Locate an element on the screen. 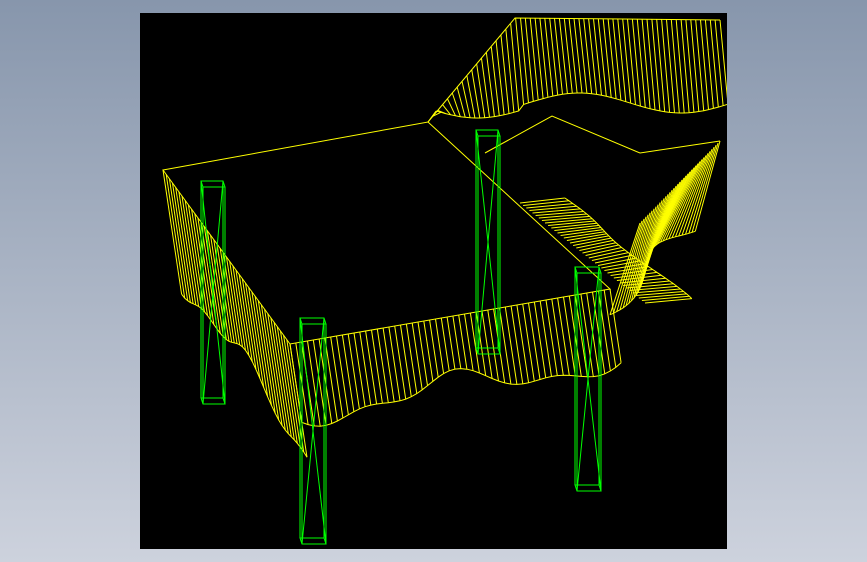  cloth-right-lower-fold-line is located at coordinates (702, 189).